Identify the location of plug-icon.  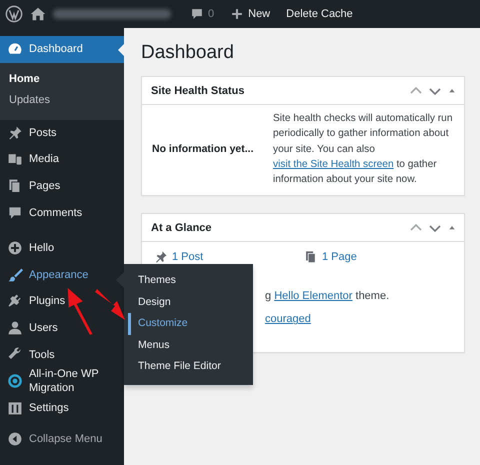
(15, 301).